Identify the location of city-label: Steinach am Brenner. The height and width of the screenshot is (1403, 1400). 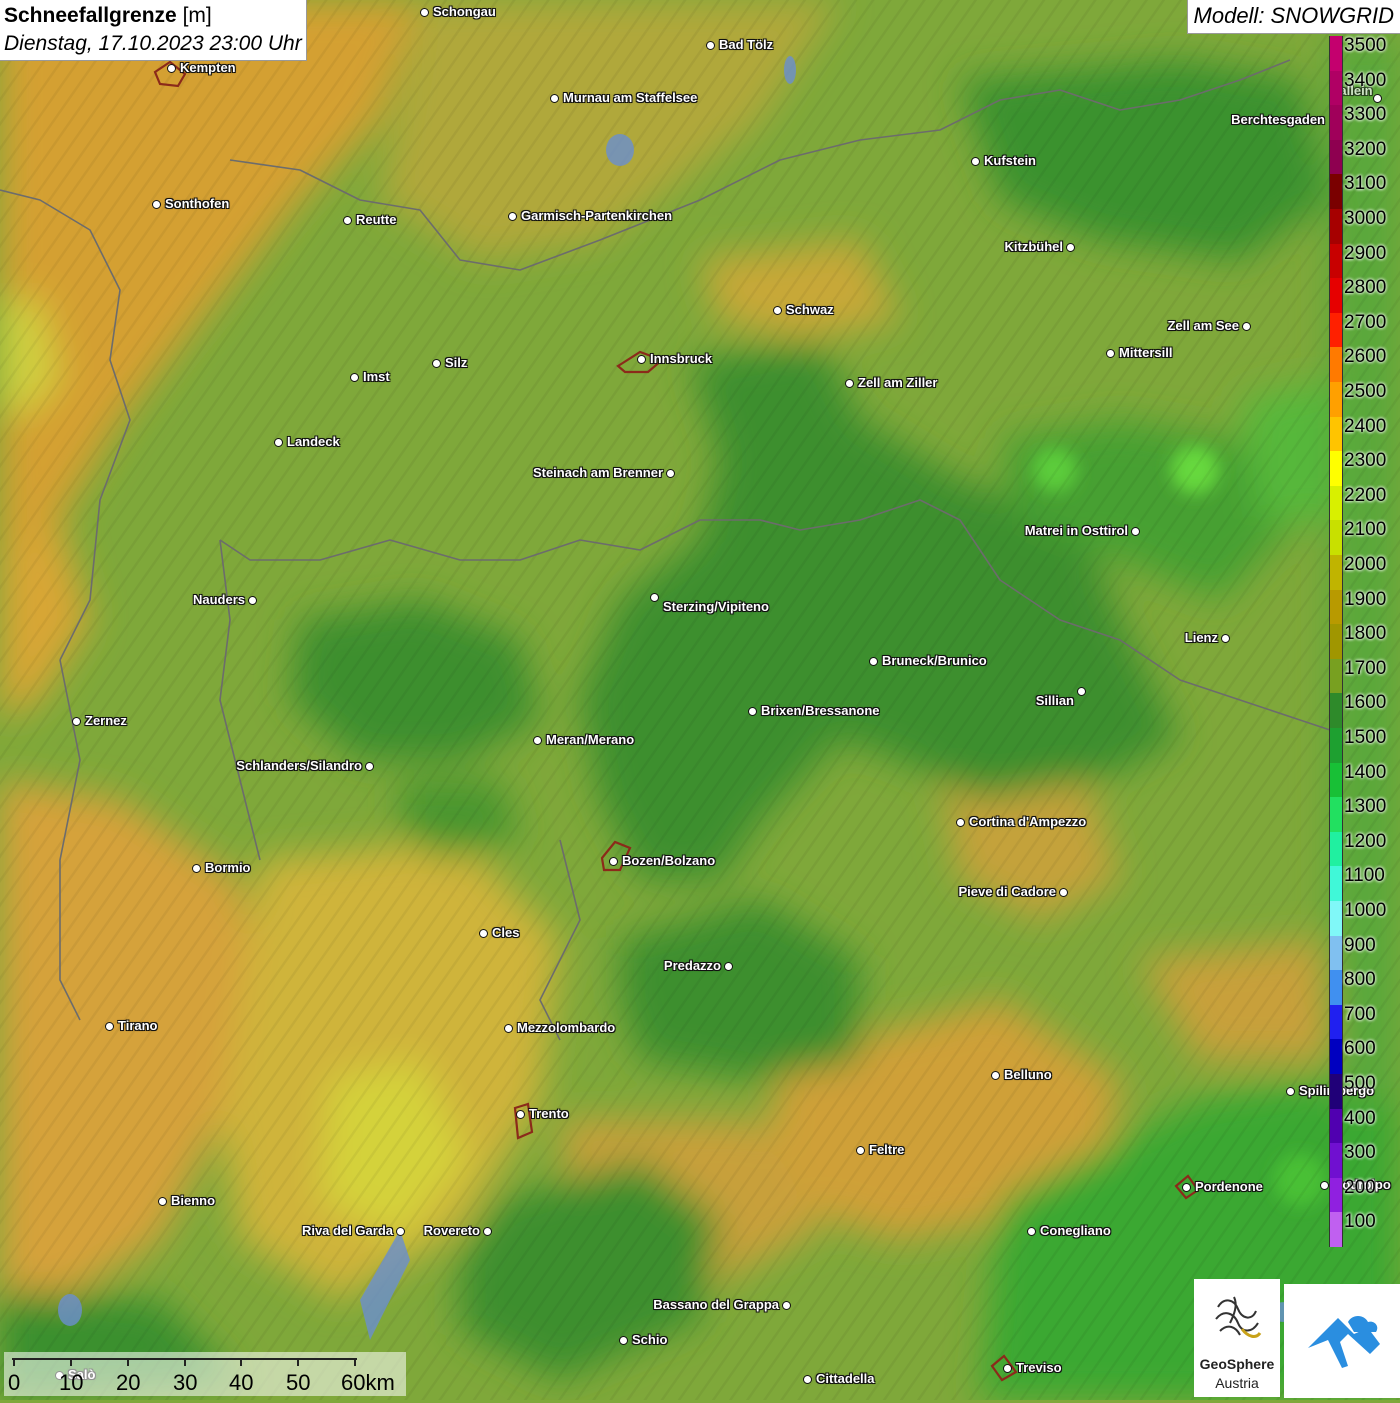
(597, 472).